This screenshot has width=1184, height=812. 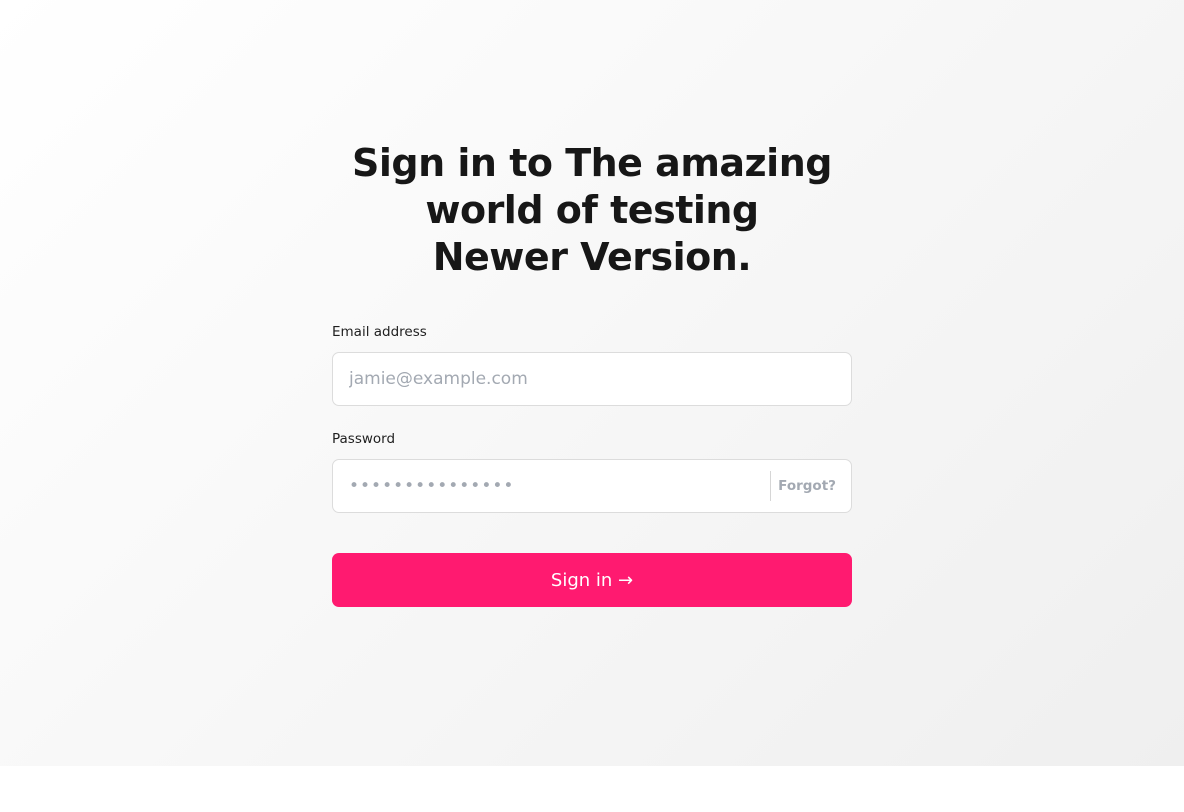 What do you see at coordinates (592, 580) in the screenshot?
I see `sign-in-button: Sign in →` at bounding box center [592, 580].